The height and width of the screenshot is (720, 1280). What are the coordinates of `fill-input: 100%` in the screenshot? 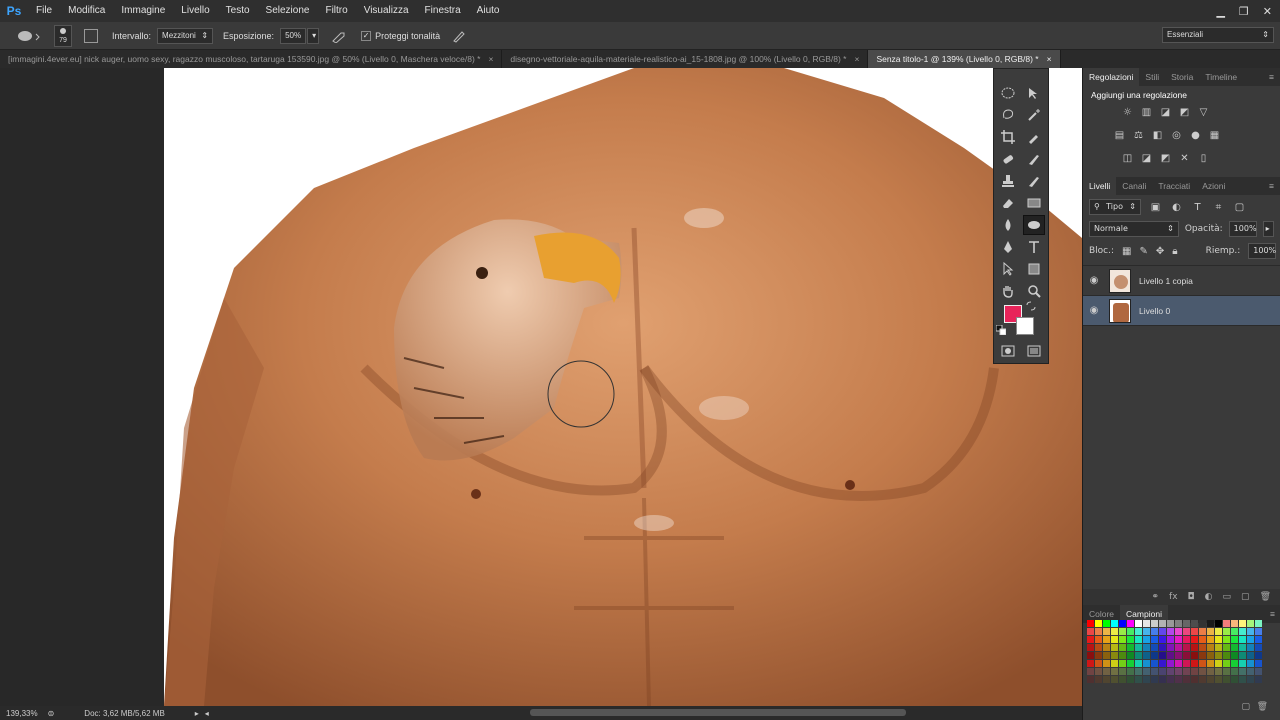 It's located at (1262, 251).